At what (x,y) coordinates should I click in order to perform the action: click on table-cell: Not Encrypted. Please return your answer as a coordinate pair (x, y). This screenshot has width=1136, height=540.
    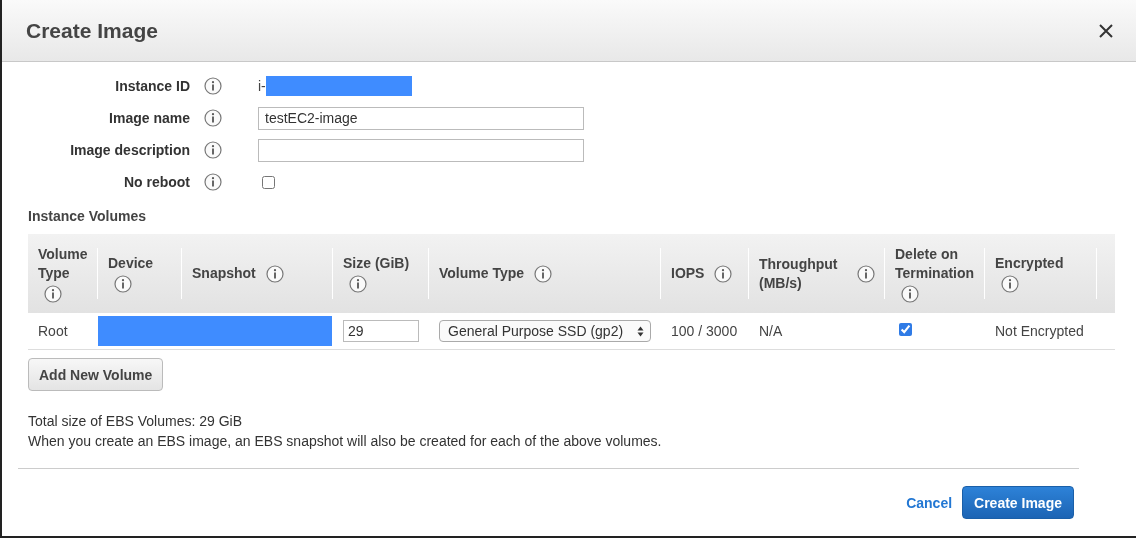
    Looking at the image, I should click on (1041, 331).